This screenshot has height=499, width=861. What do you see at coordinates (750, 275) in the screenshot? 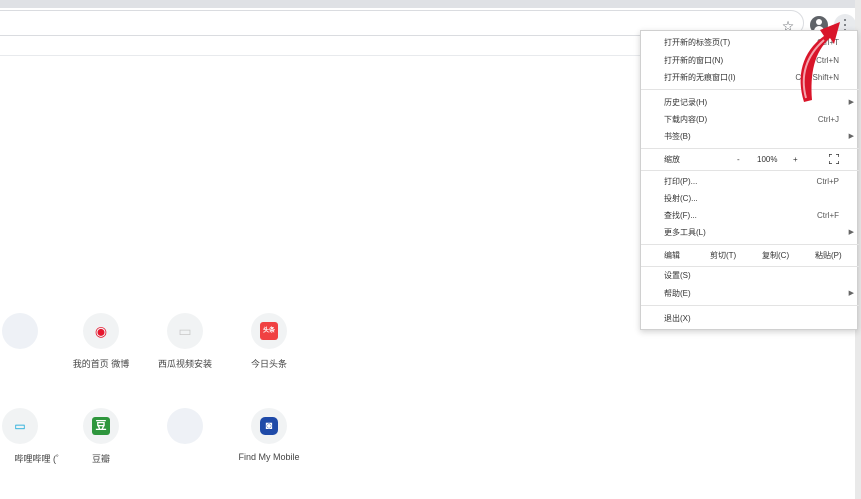
I see `menu-item-settings: 设置(S)` at bounding box center [750, 275].